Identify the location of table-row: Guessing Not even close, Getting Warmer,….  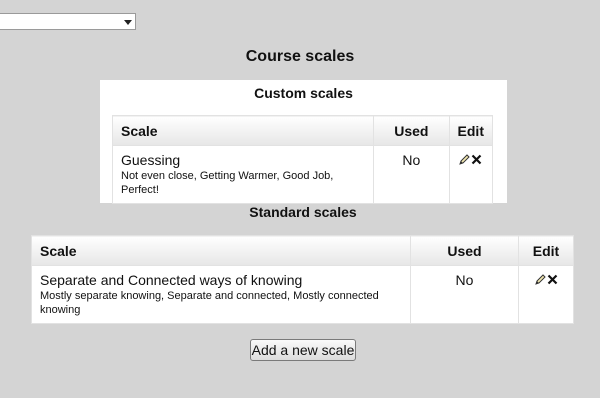
(302, 174).